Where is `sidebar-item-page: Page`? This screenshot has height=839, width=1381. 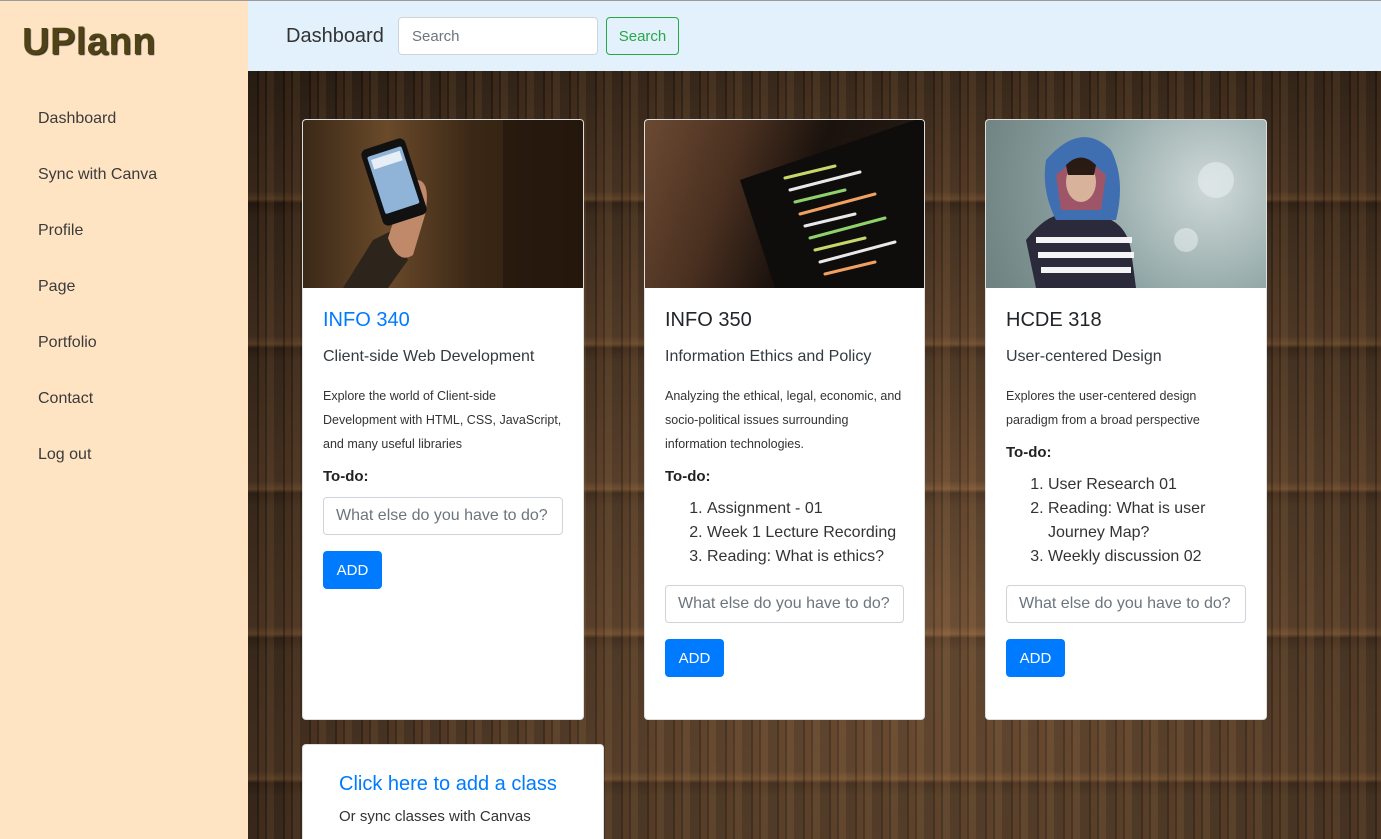 sidebar-item-page: Page is located at coordinates (97, 300).